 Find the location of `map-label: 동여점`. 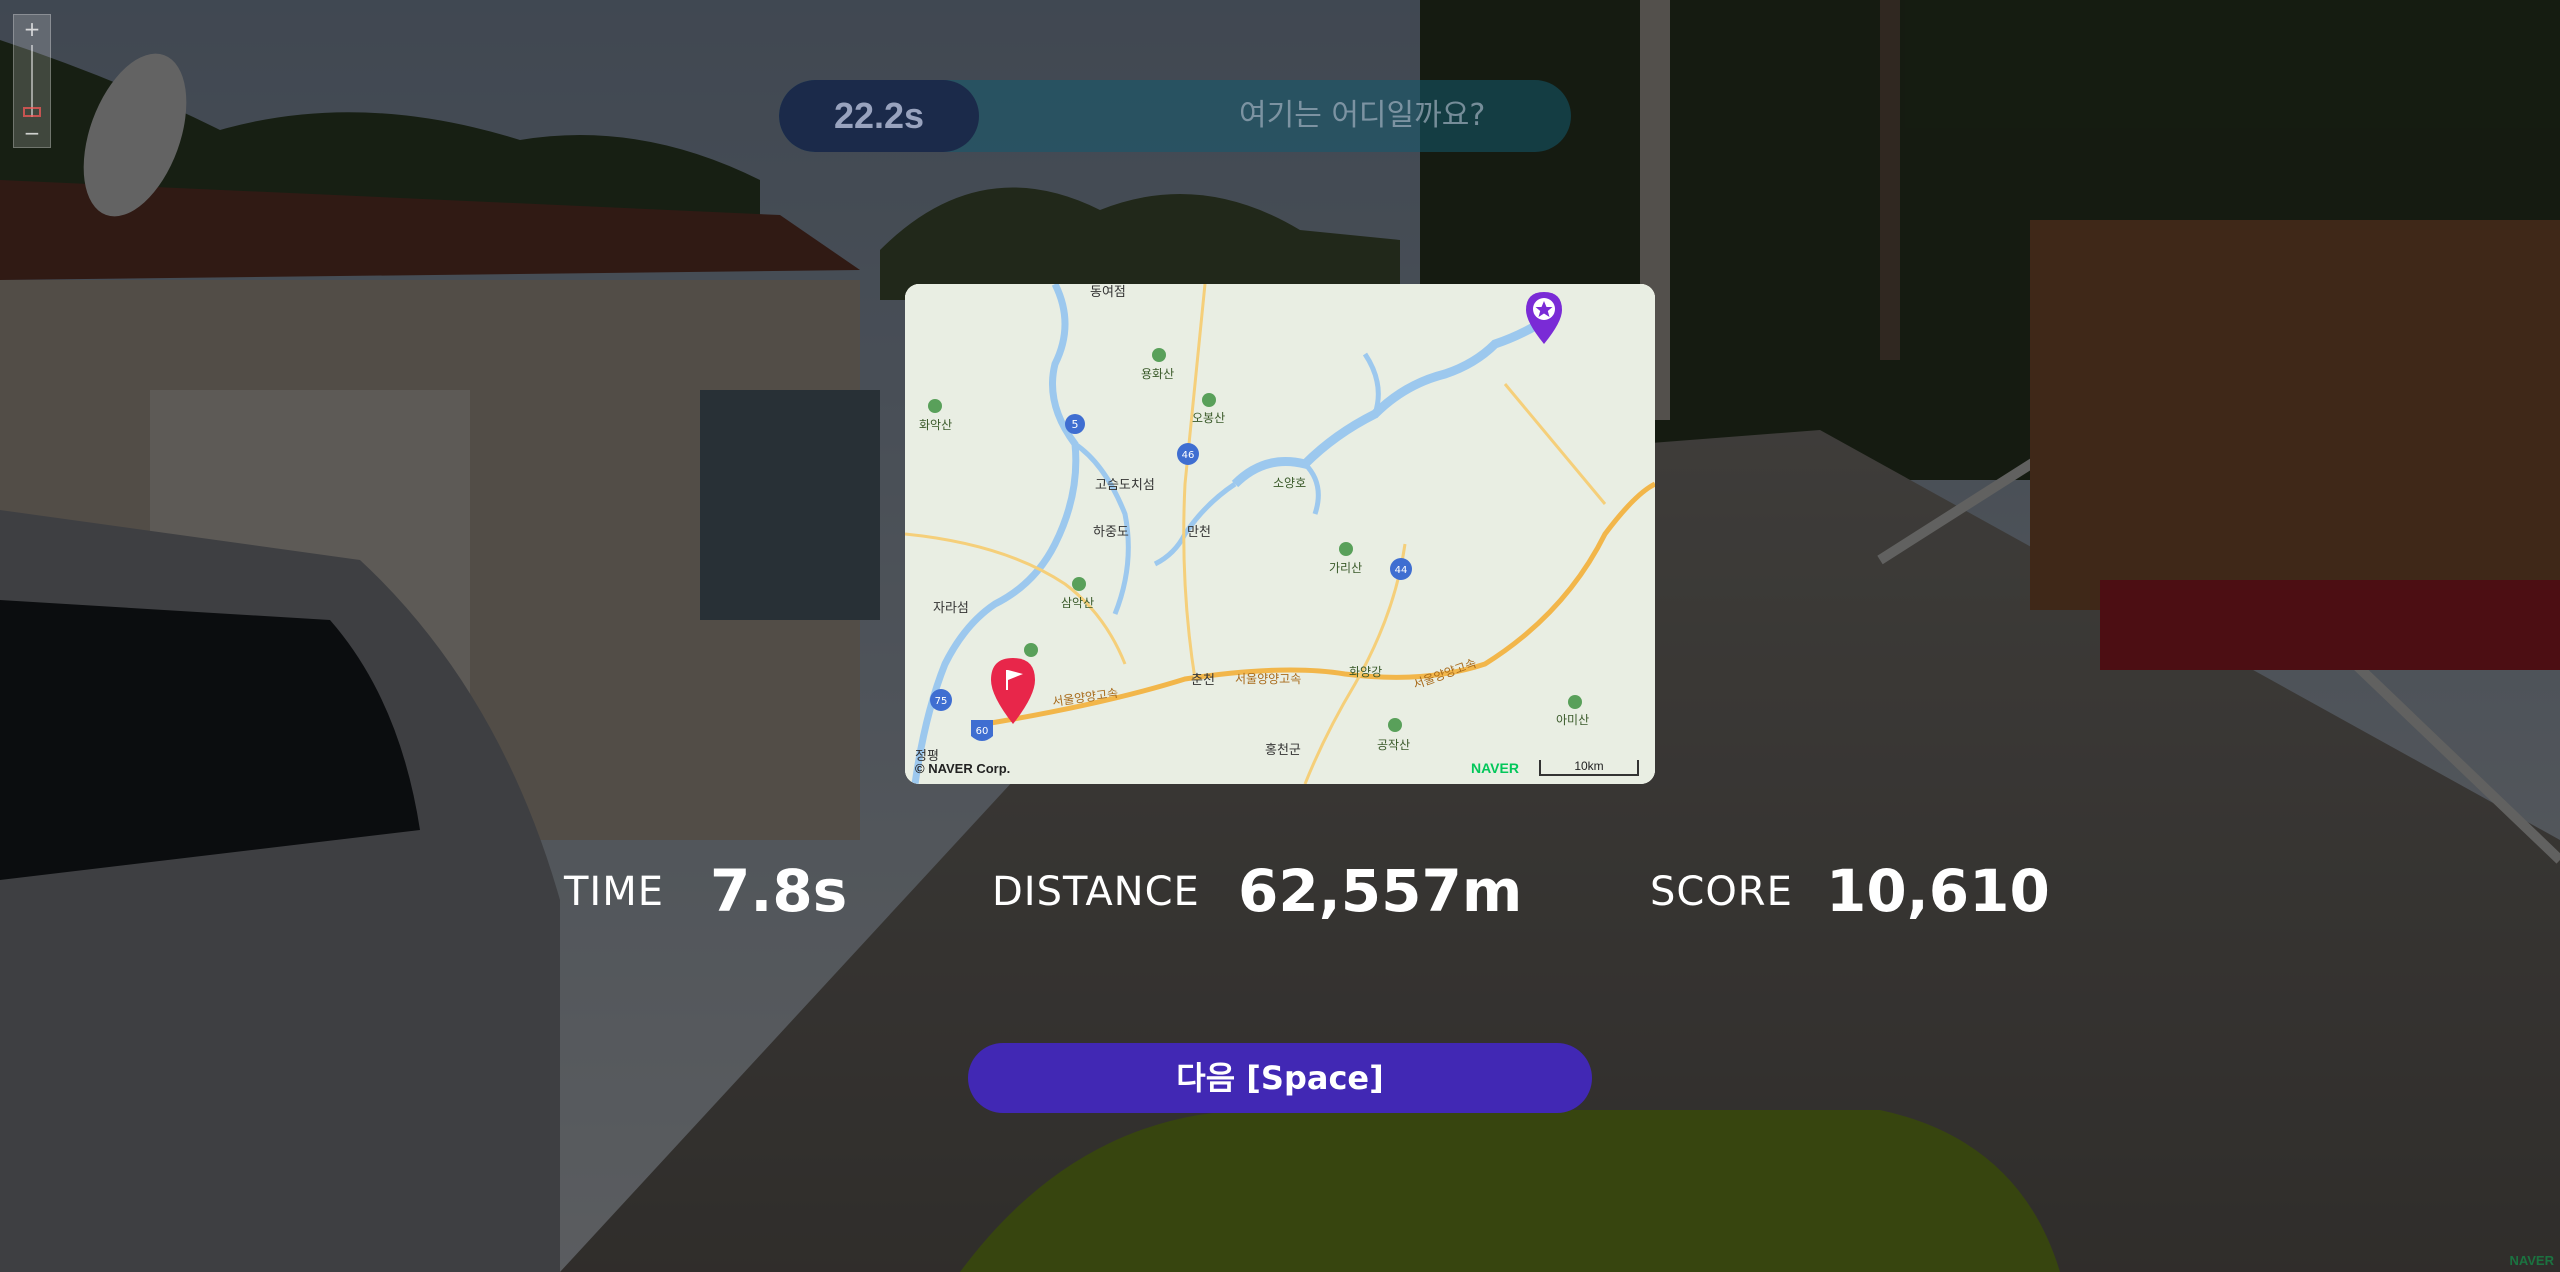

map-label: 동여점 is located at coordinates (1108, 292).